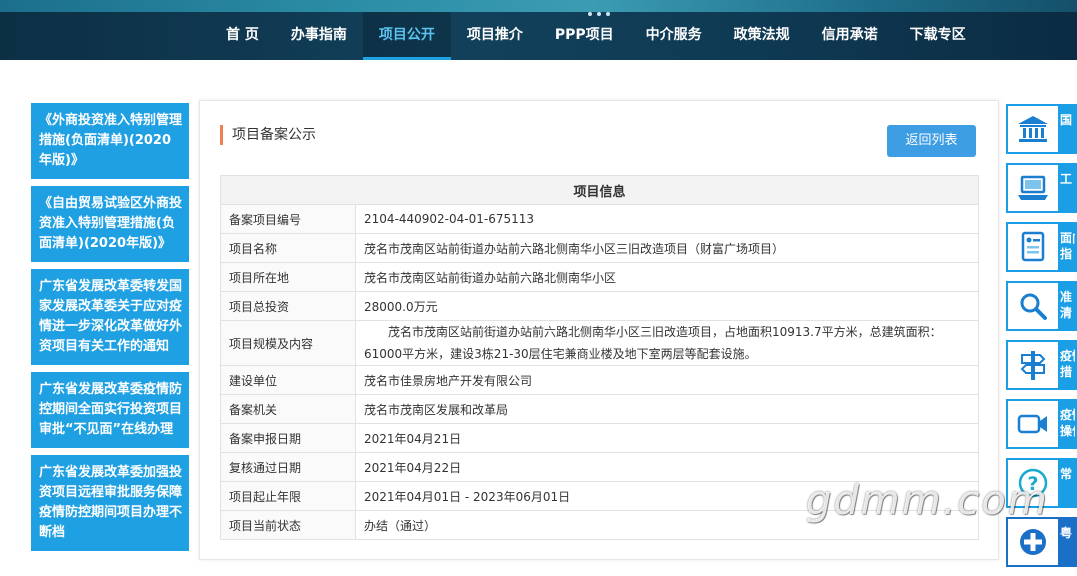 This screenshot has width=1077, height=576. I want to click on quick-link-2: 面向 指, so click(1041, 247).